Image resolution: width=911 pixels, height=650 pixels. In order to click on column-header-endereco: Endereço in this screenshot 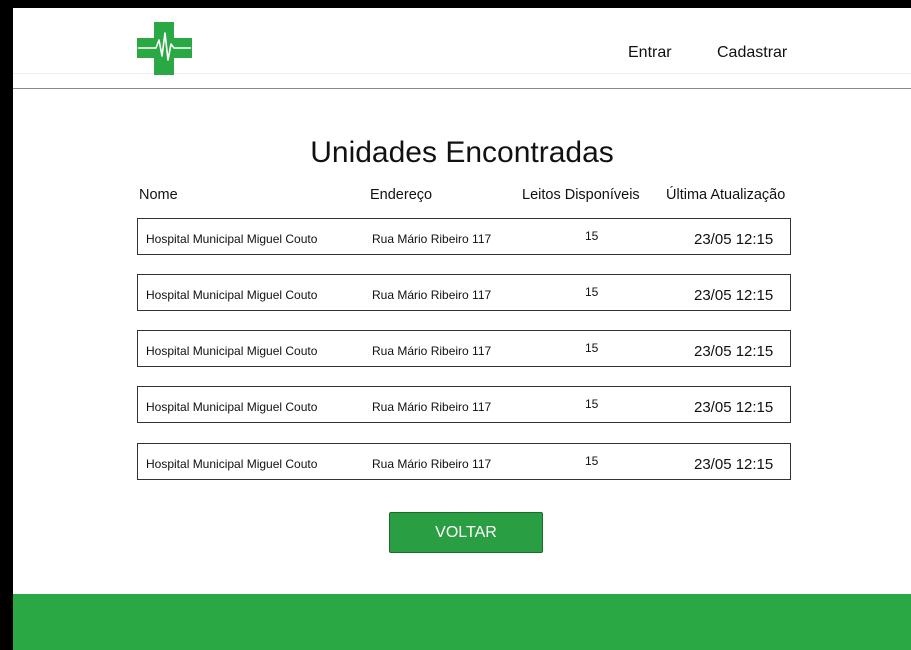, I will do `click(401, 195)`.